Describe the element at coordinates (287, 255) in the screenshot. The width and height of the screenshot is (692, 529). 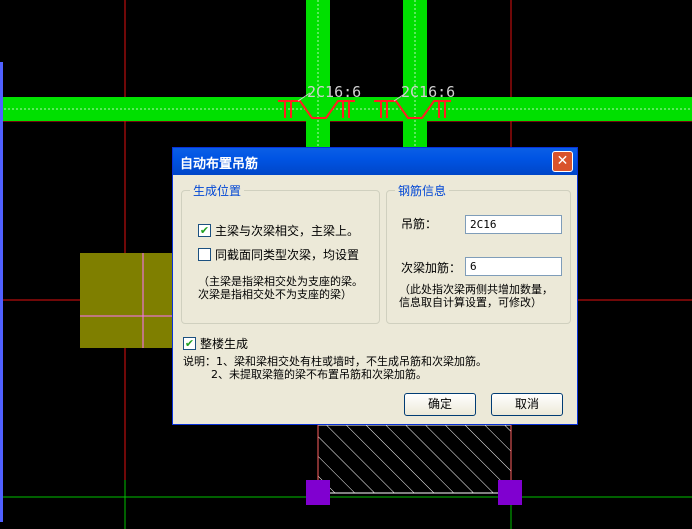
I see `same-section-beam-label: 同截面同类型次梁，均设置` at that location.